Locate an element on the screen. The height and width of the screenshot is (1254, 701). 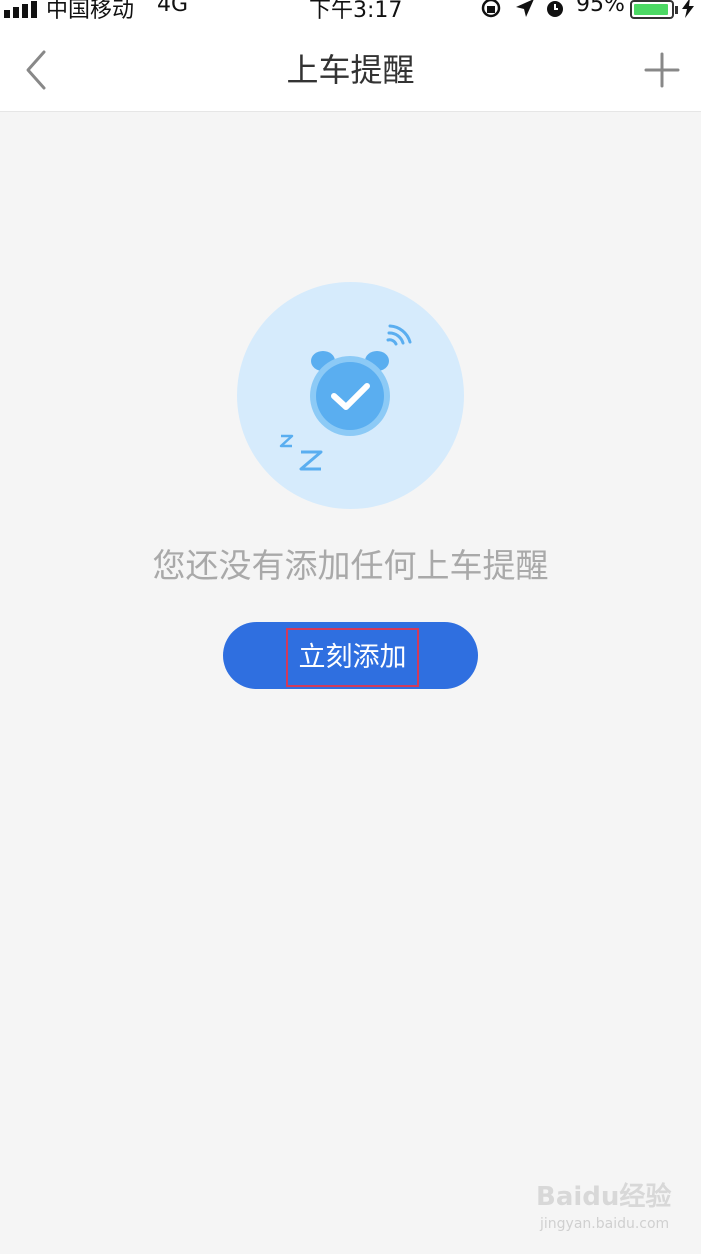
add-now-button-label: 立刻添加 is located at coordinates (352, 657).